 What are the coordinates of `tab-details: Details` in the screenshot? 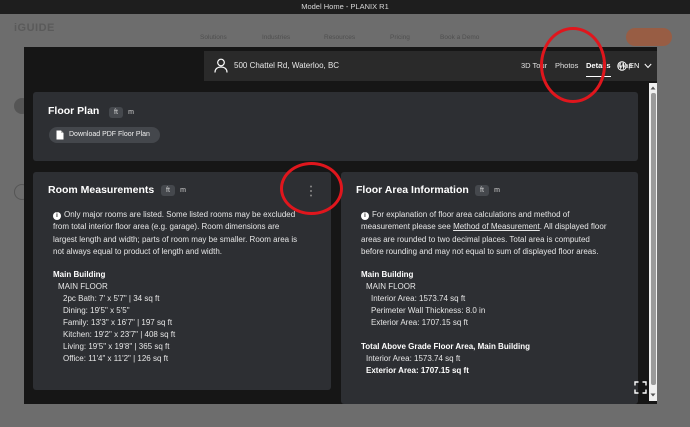 It's located at (598, 66).